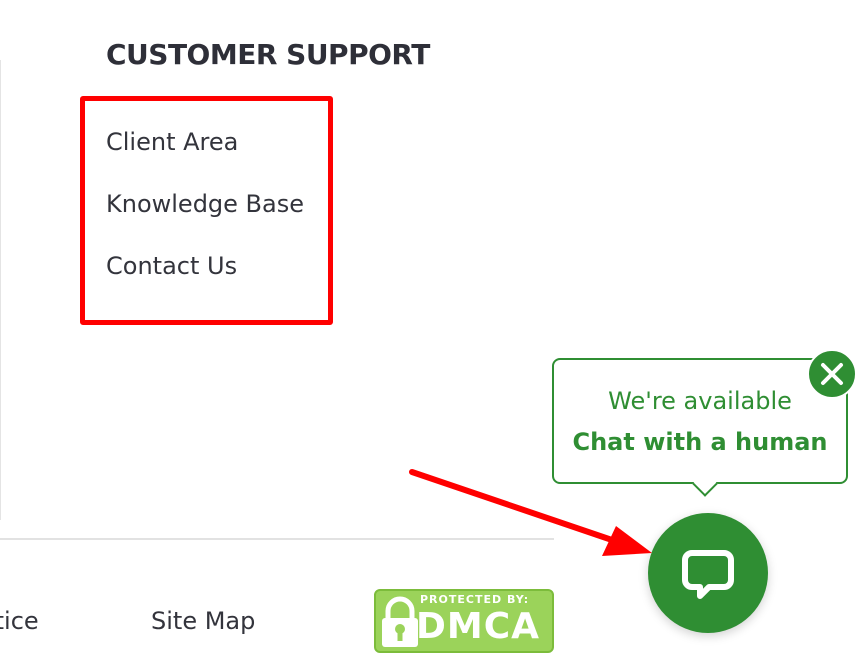 The width and height of the screenshot is (864, 664). I want to click on chat-availability-text: We're available, so click(700, 401).